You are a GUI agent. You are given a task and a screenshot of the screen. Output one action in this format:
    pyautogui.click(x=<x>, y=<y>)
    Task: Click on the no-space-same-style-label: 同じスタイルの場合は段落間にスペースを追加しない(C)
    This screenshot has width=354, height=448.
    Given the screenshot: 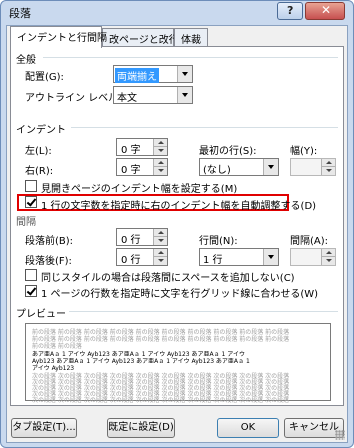 What is the action you would take?
    pyautogui.click(x=168, y=278)
    